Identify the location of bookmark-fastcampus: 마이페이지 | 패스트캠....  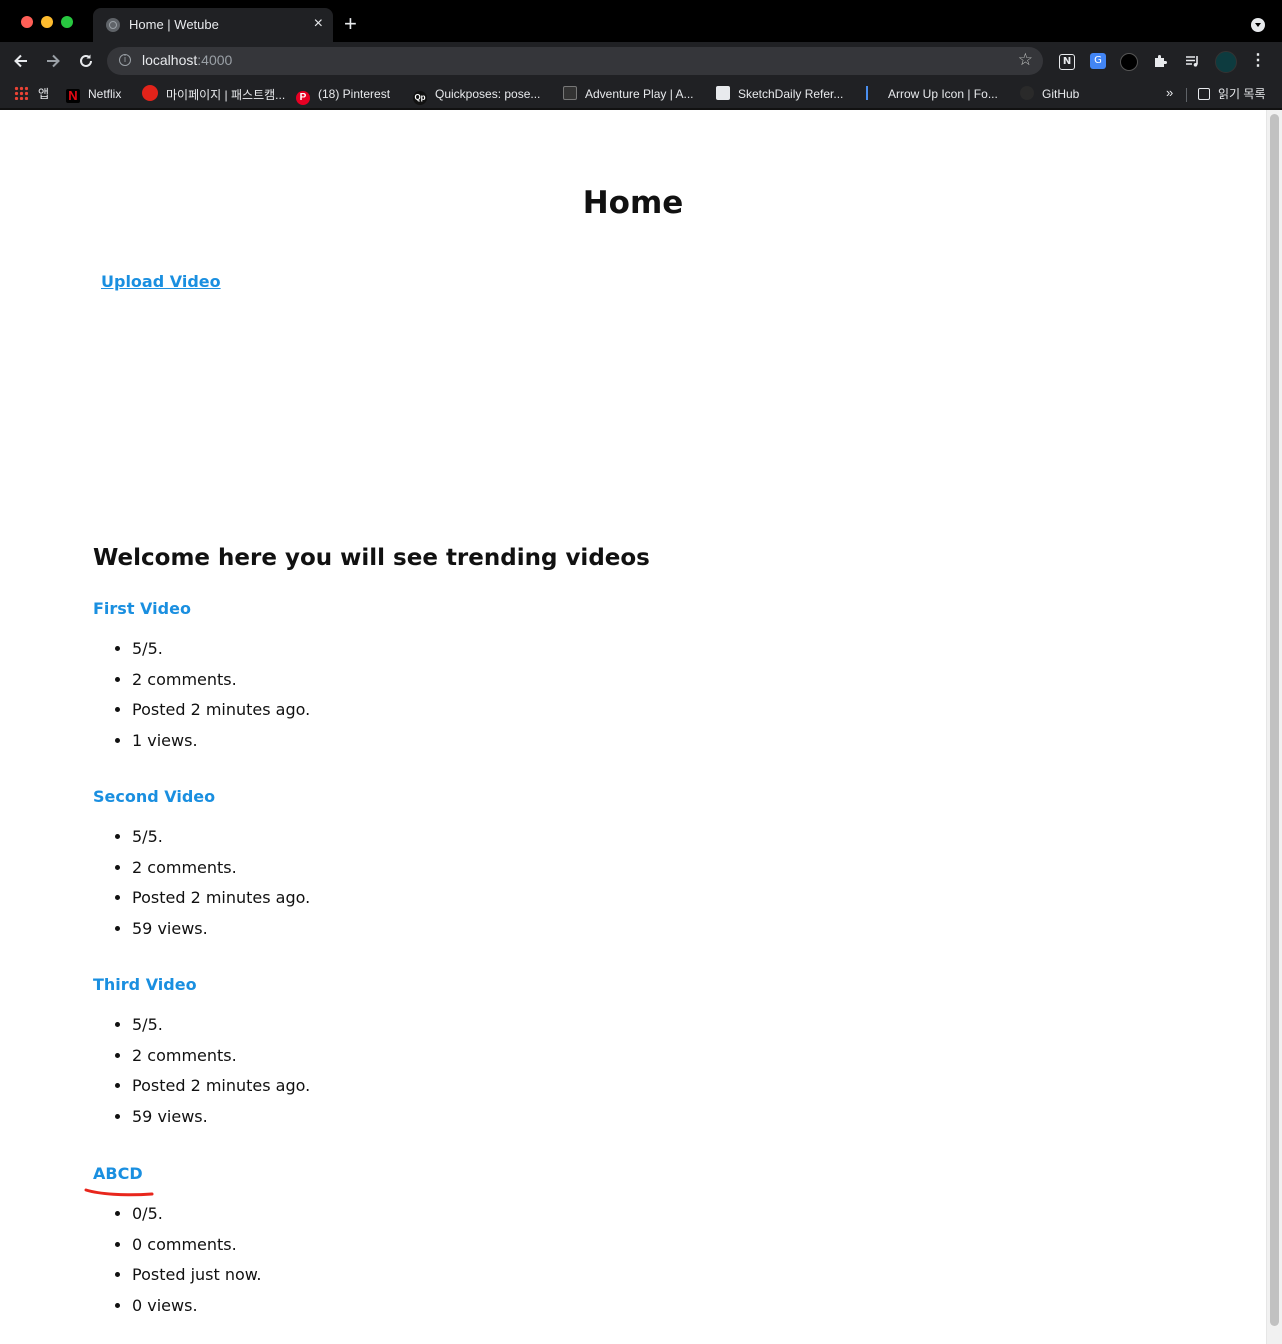
(213, 94).